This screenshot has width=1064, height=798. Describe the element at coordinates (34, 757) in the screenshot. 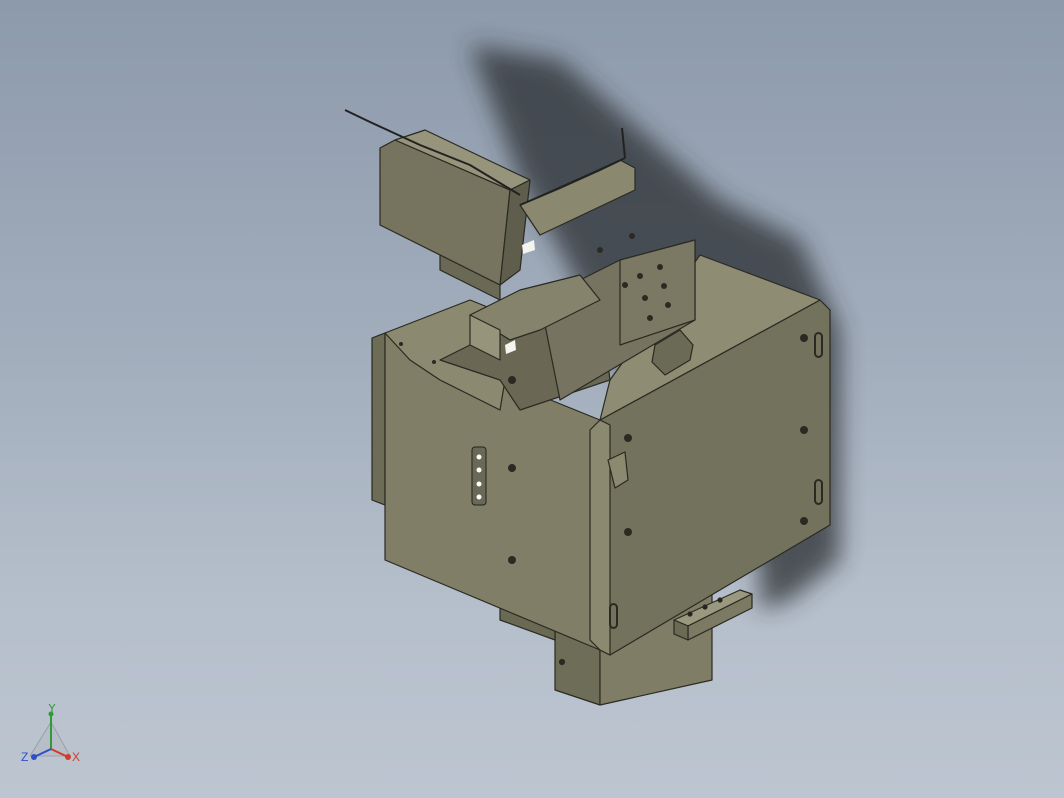

I see `z-axis-knob` at that location.